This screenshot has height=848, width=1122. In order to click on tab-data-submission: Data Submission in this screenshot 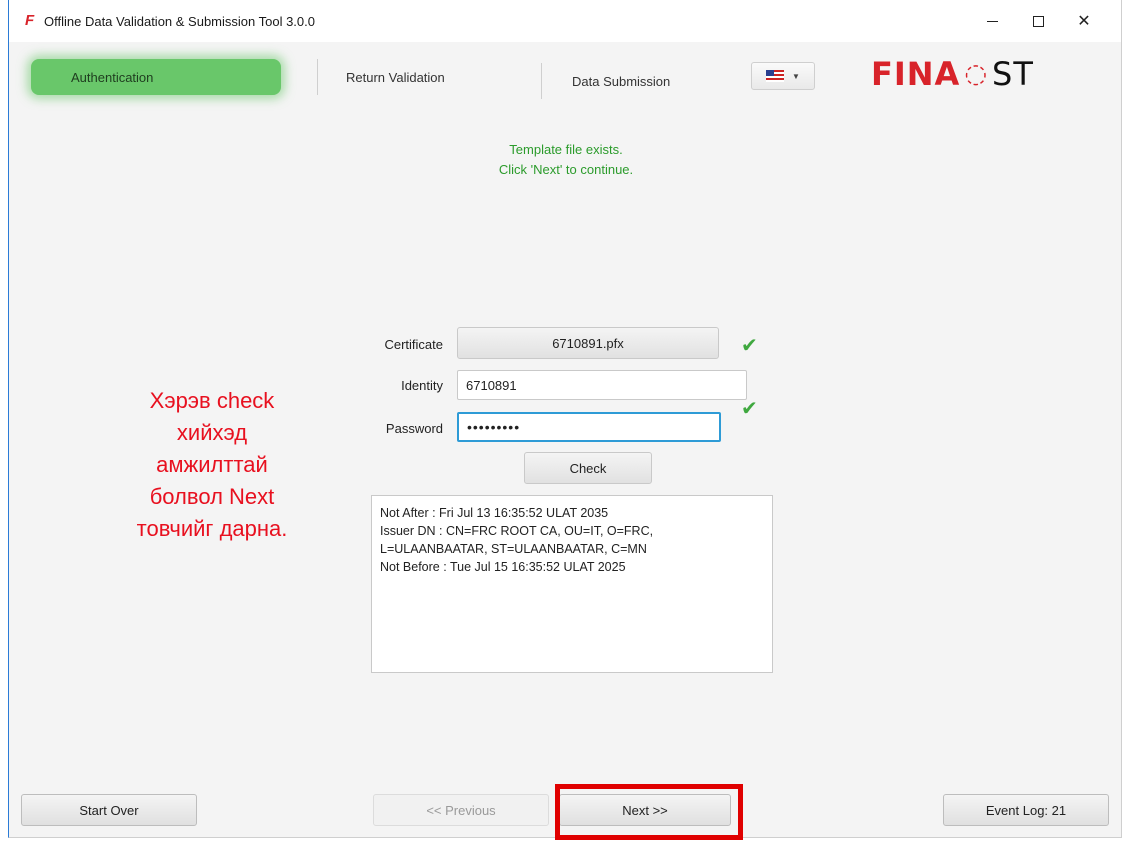, I will do `click(641, 81)`.